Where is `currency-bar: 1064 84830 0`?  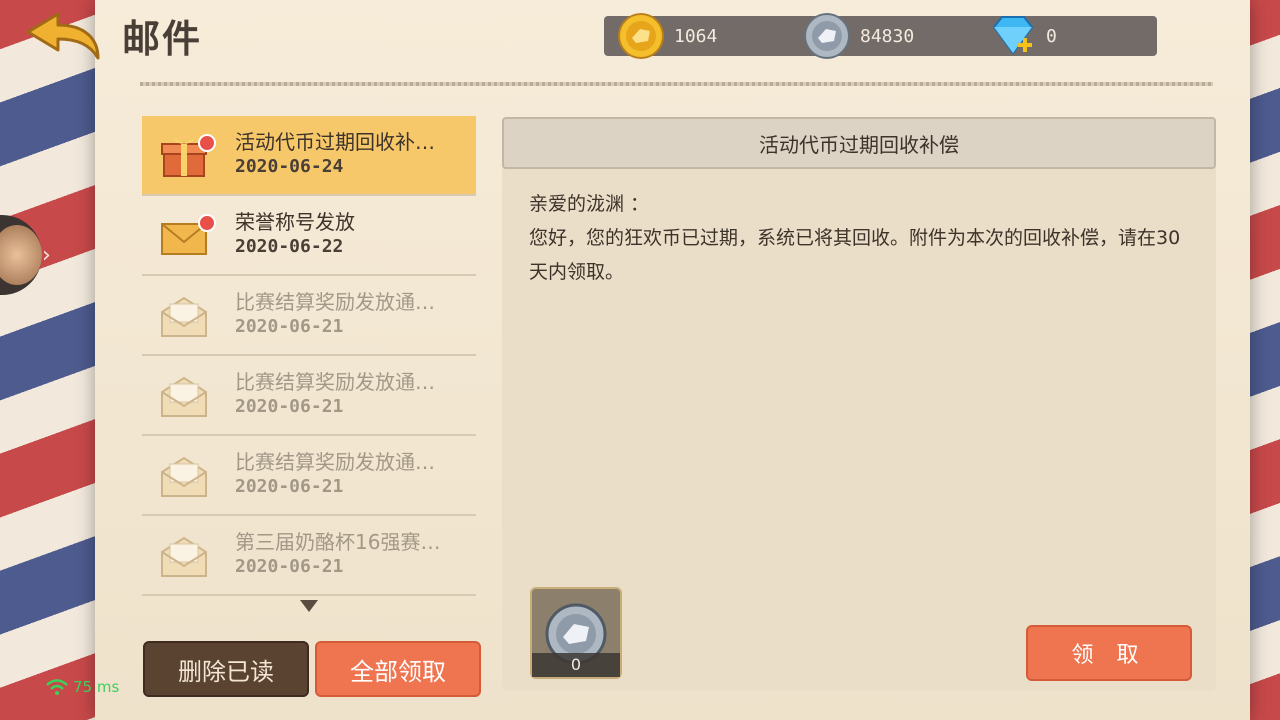 currency-bar: 1064 84830 0 is located at coordinates (880, 36).